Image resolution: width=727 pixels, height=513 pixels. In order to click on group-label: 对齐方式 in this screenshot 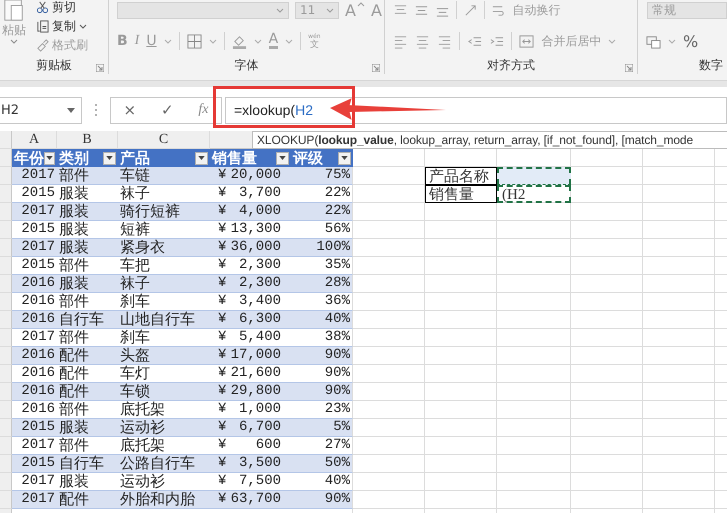, I will do `click(511, 65)`.